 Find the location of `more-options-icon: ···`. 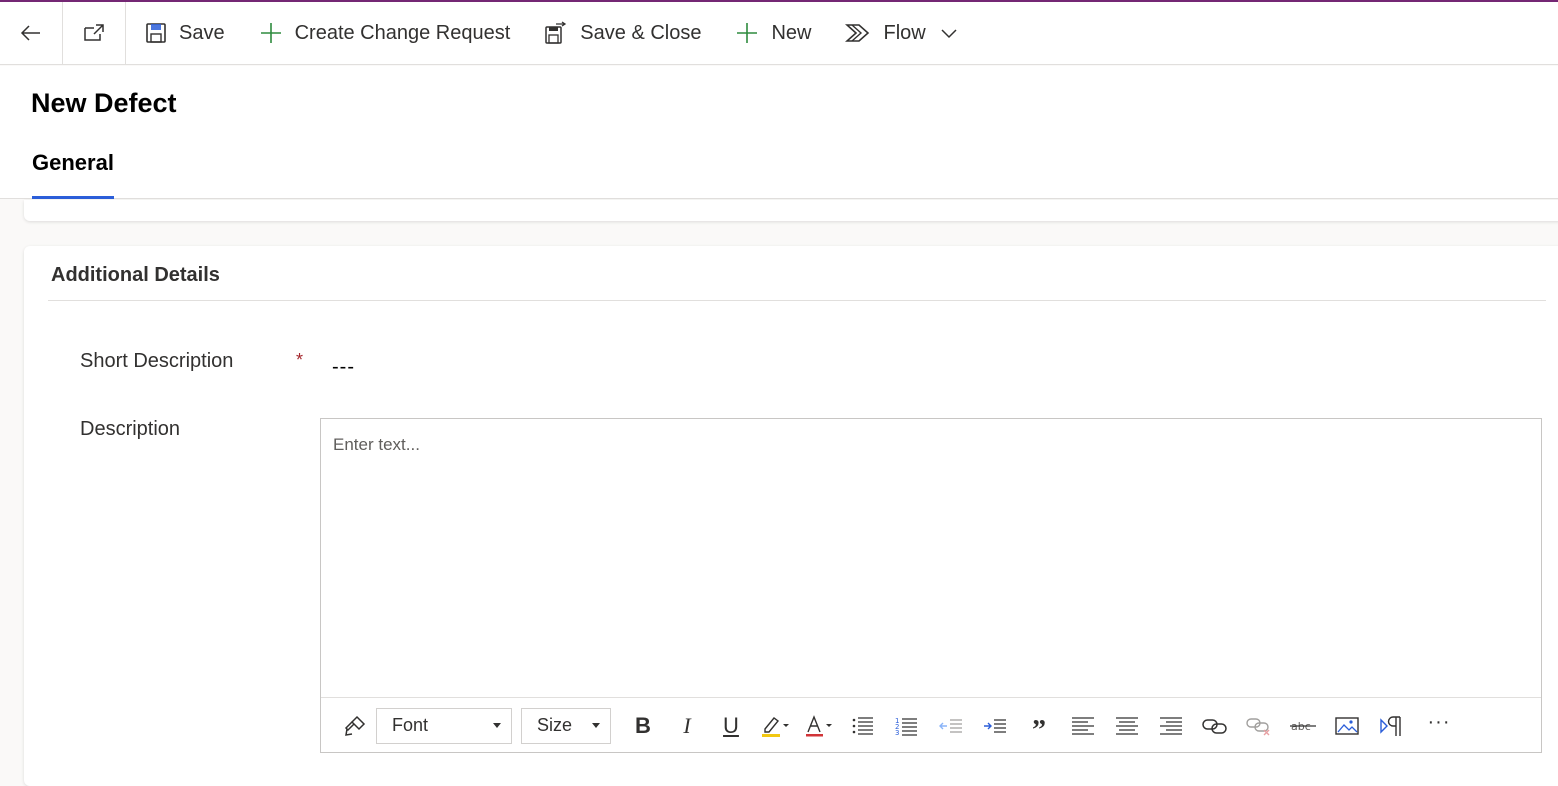

more-options-icon: ··· is located at coordinates (1439, 721).